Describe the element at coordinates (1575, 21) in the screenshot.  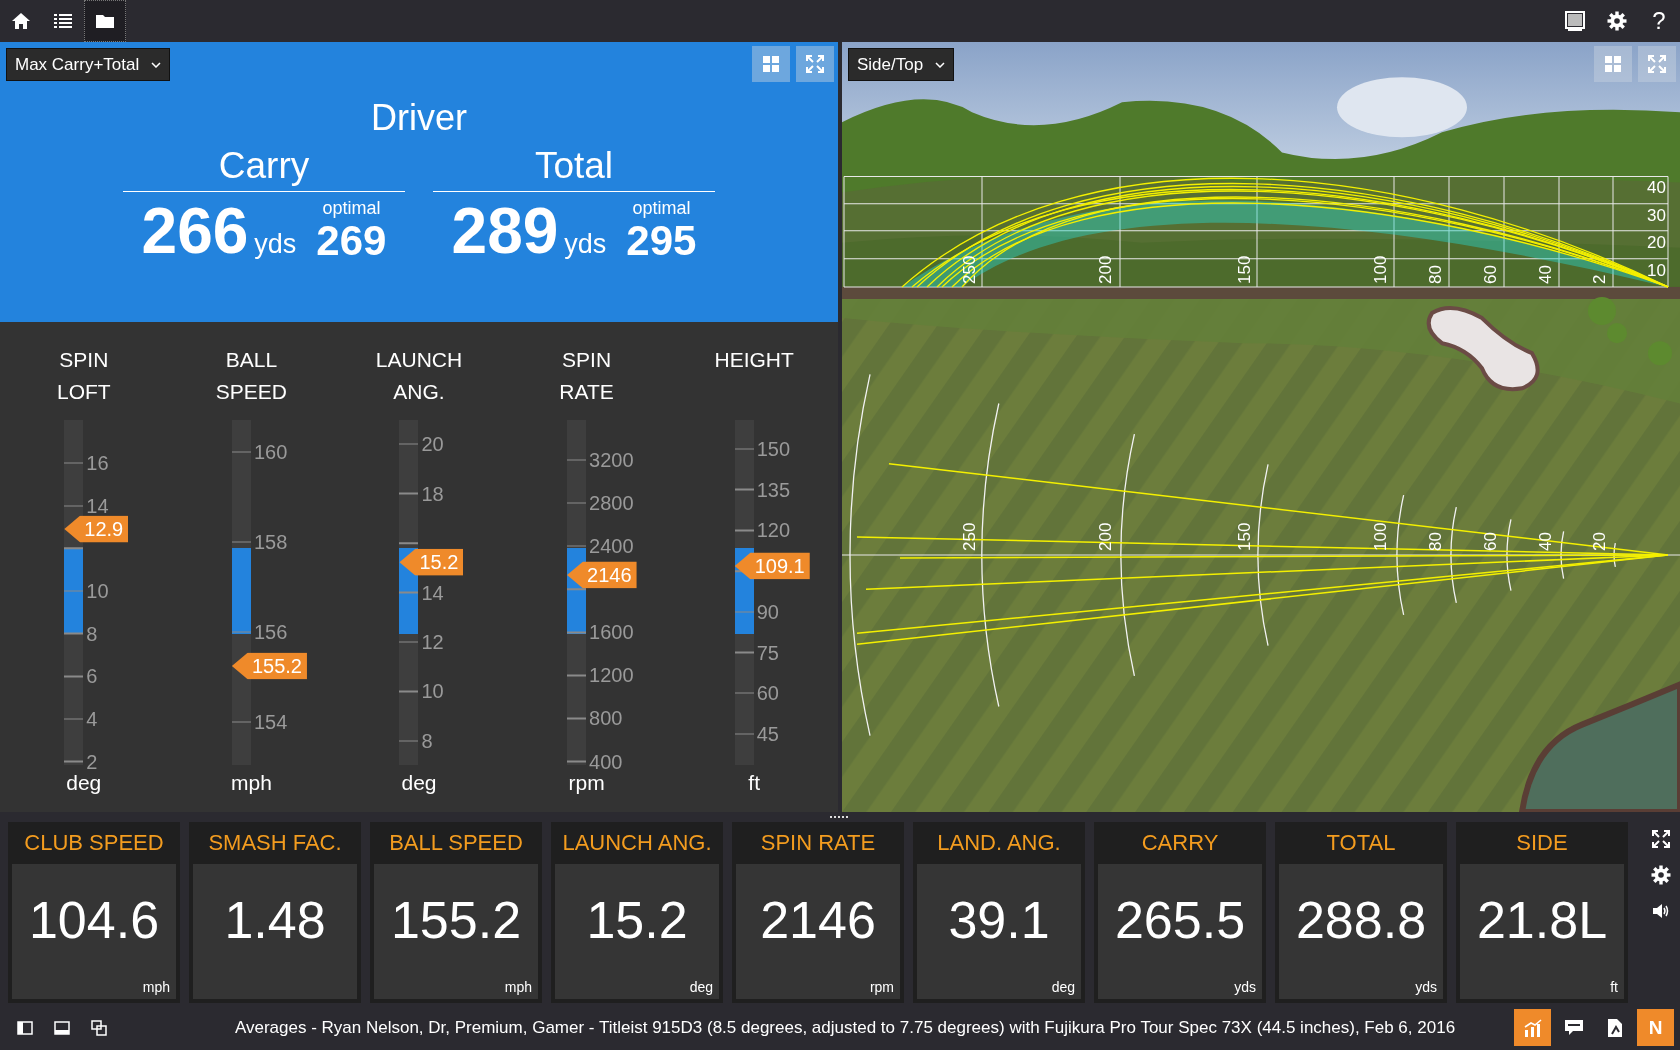
I see `monitor-icon` at that location.